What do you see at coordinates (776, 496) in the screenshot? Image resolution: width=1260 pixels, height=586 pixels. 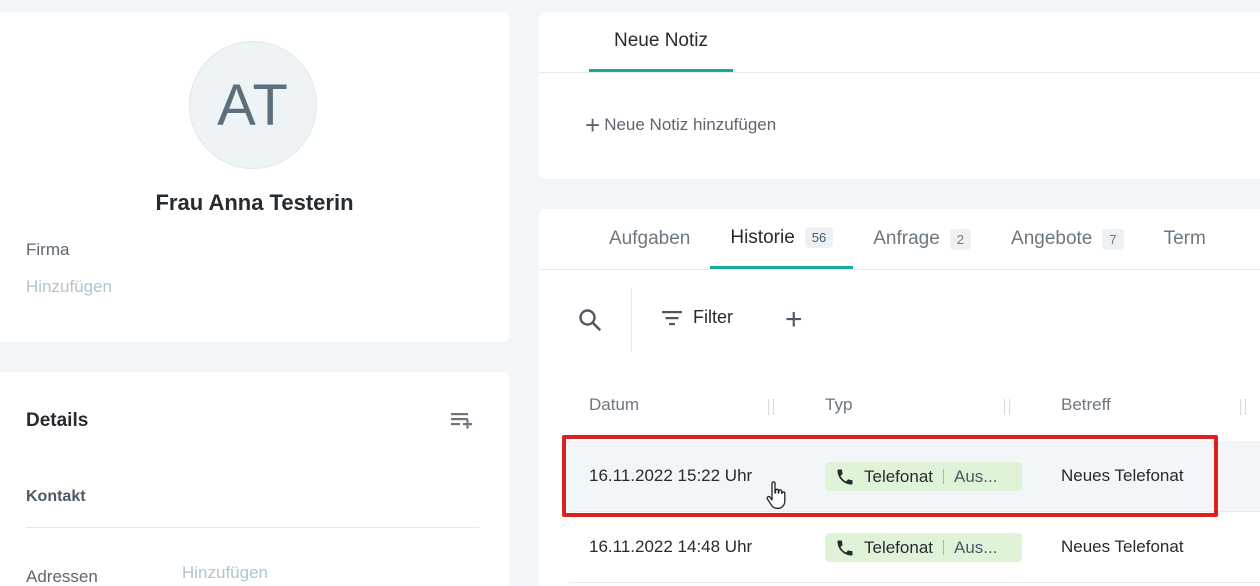 I see `hand-cursor-icon` at bounding box center [776, 496].